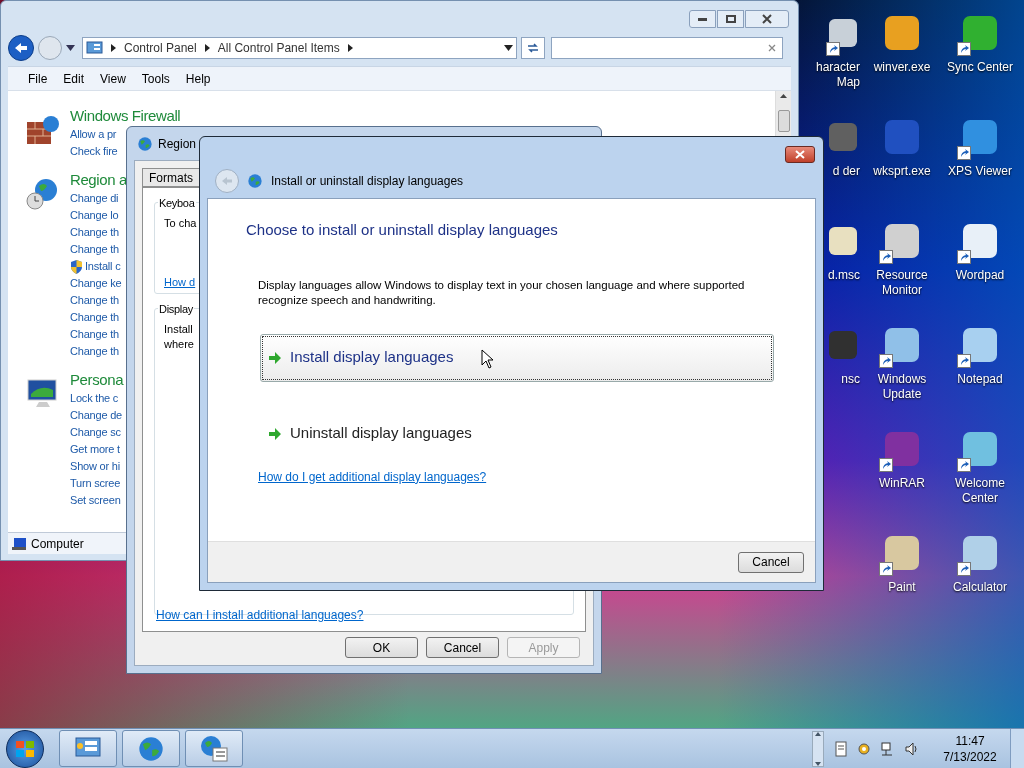 The height and width of the screenshot is (768, 1024). Describe the element at coordinates (980, 67) in the screenshot. I see `shortcut-label: Sync Center` at that location.